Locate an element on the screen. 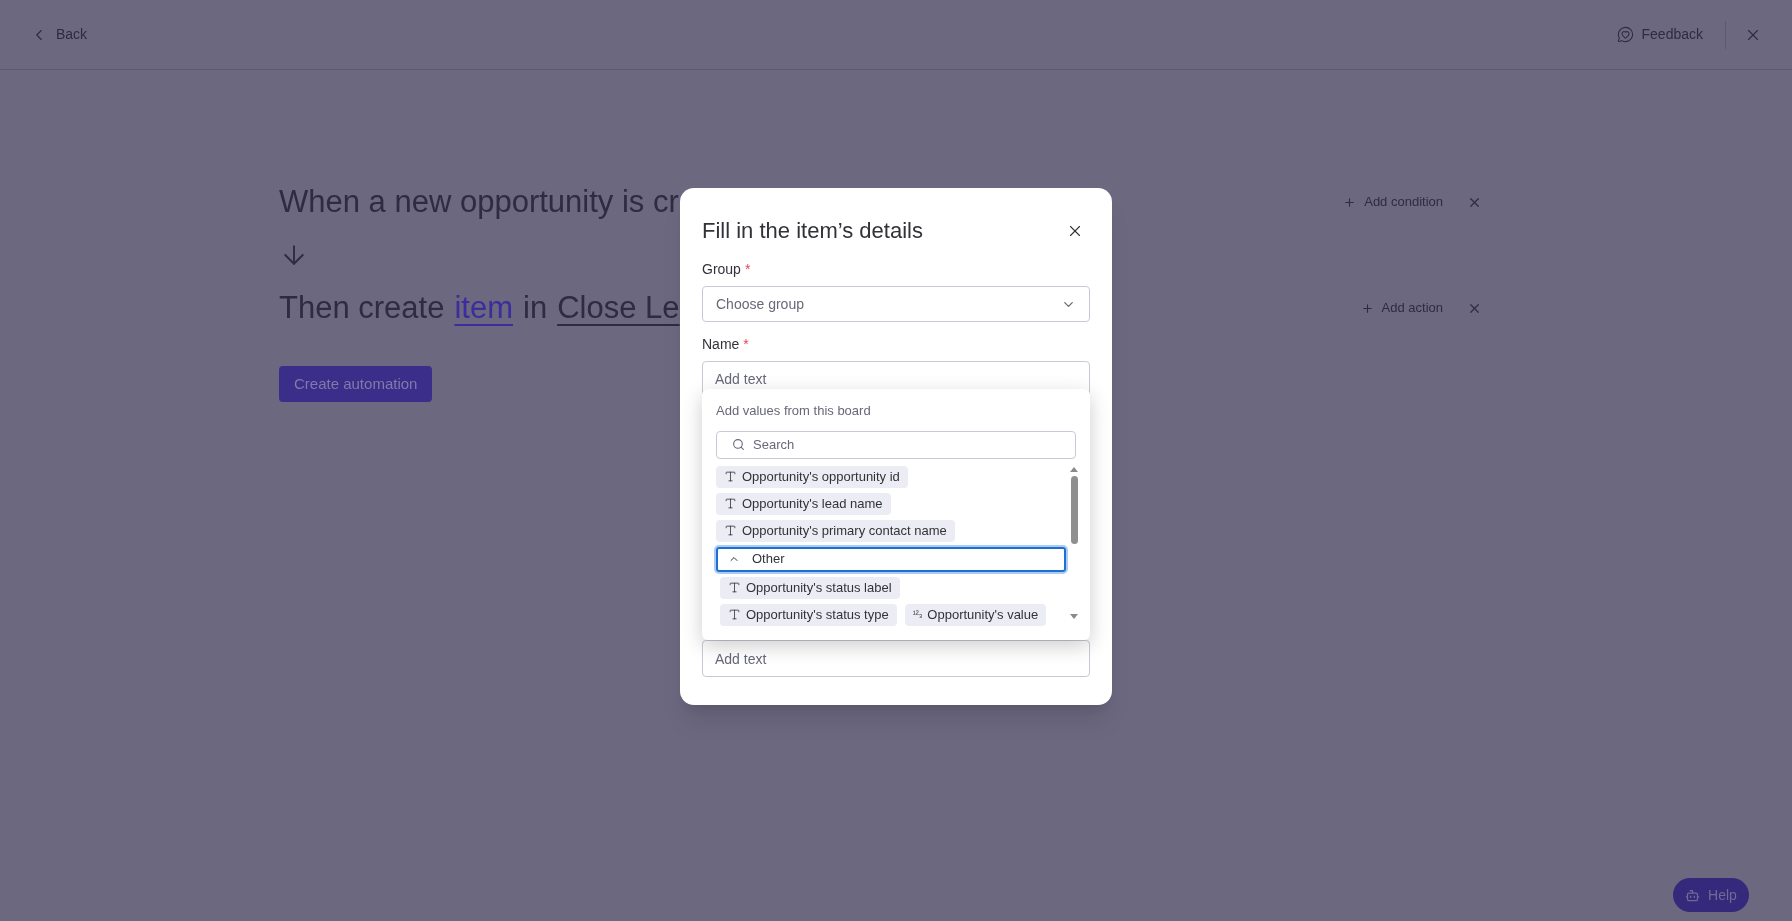  column-chip: Opportunity's lead name is located at coordinates (803, 503).